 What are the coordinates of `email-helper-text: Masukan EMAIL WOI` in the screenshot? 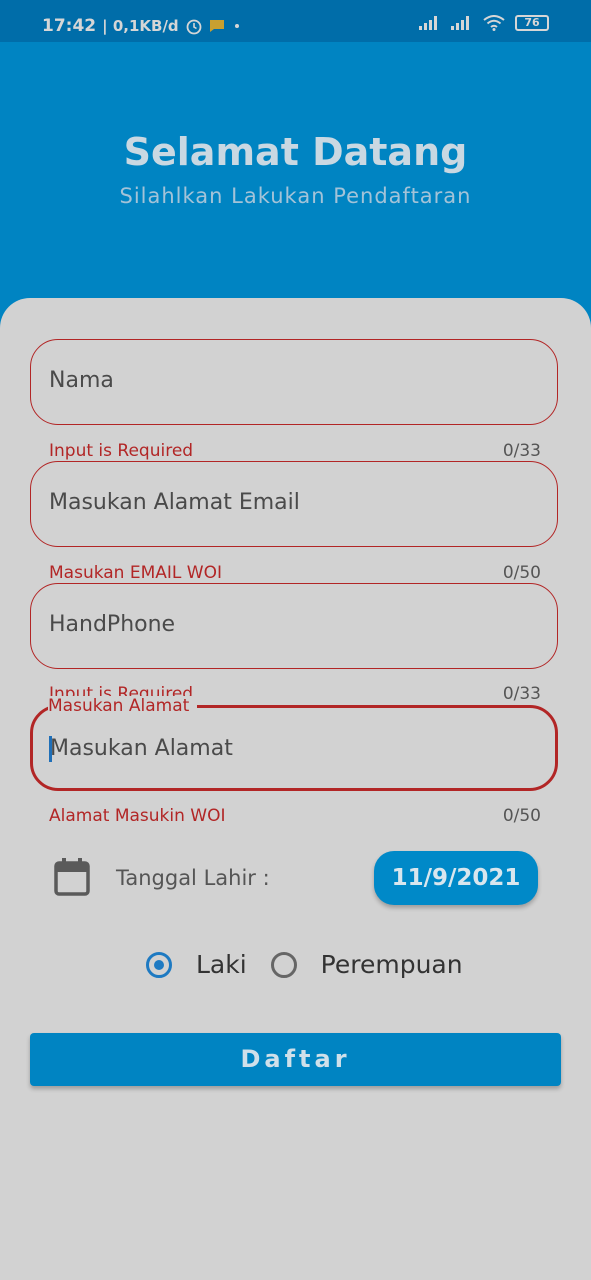 It's located at (135, 573).